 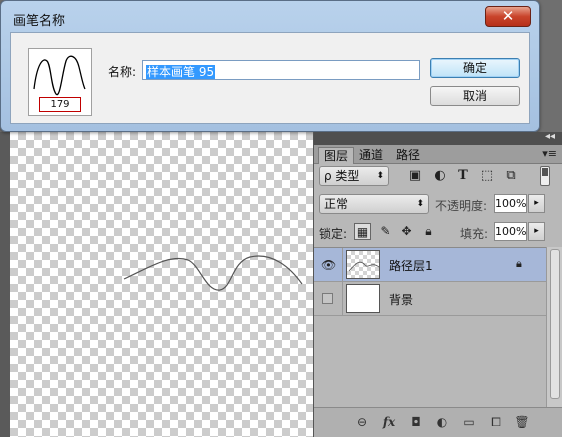 What do you see at coordinates (408, 155) in the screenshot?
I see `tab-paths: 路径` at bounding box center [408, 155].